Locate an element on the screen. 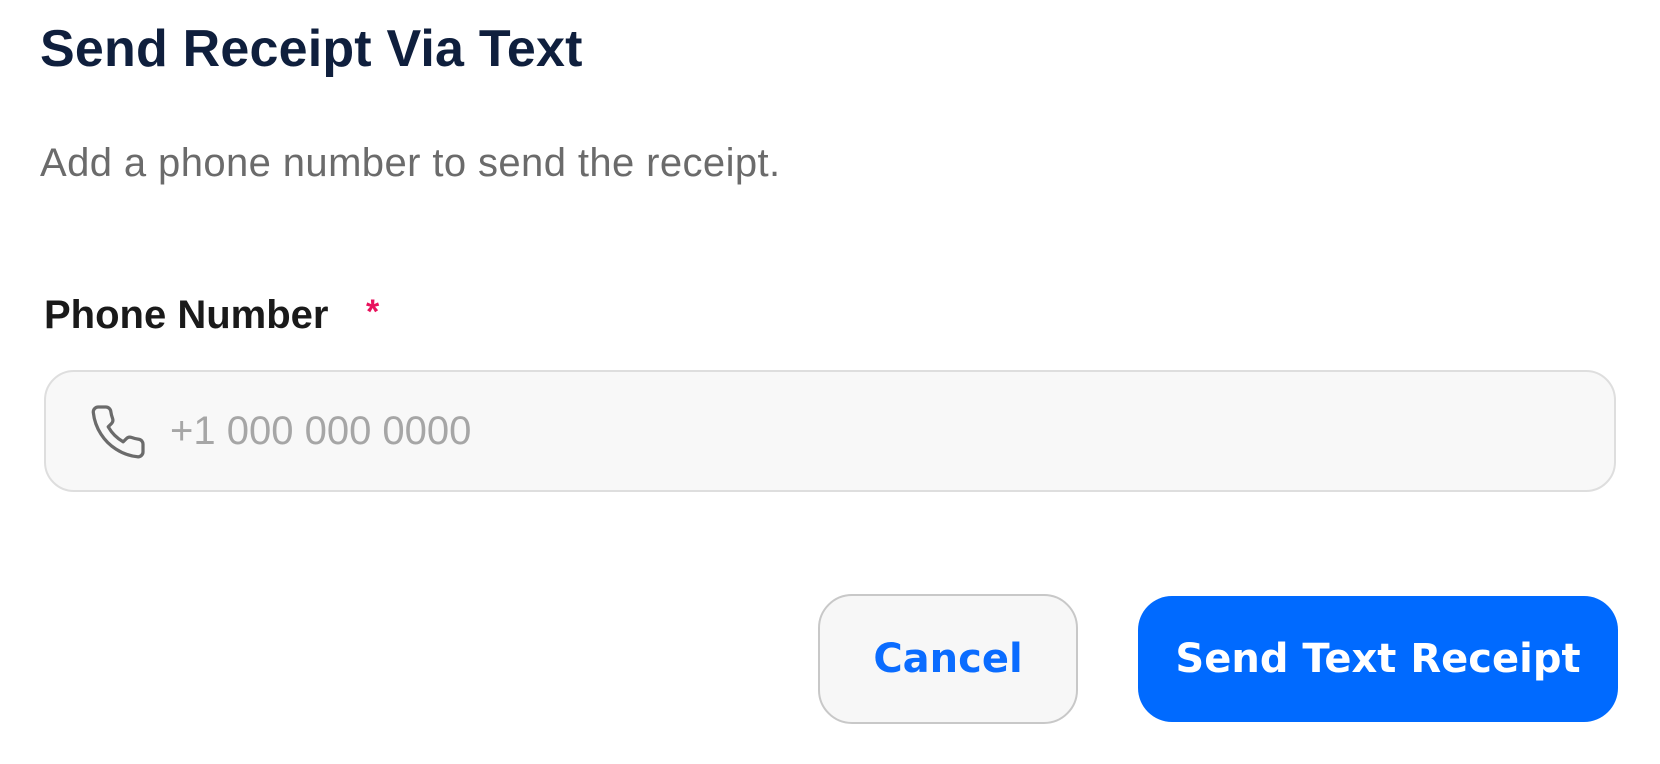 The image size is (1660, 764). dialog-subtitle: Add a phone number to send the receipt. is located at coordinates (410, 163).